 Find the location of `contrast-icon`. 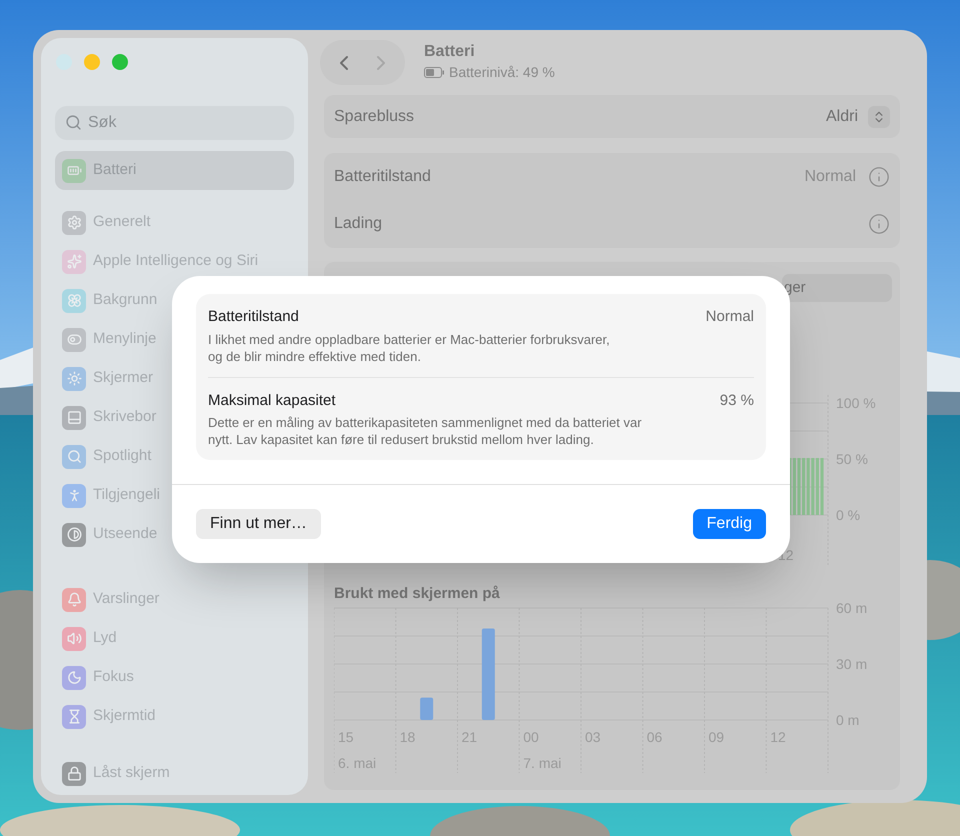

contrast-icon is located at coordinates (74, 534).